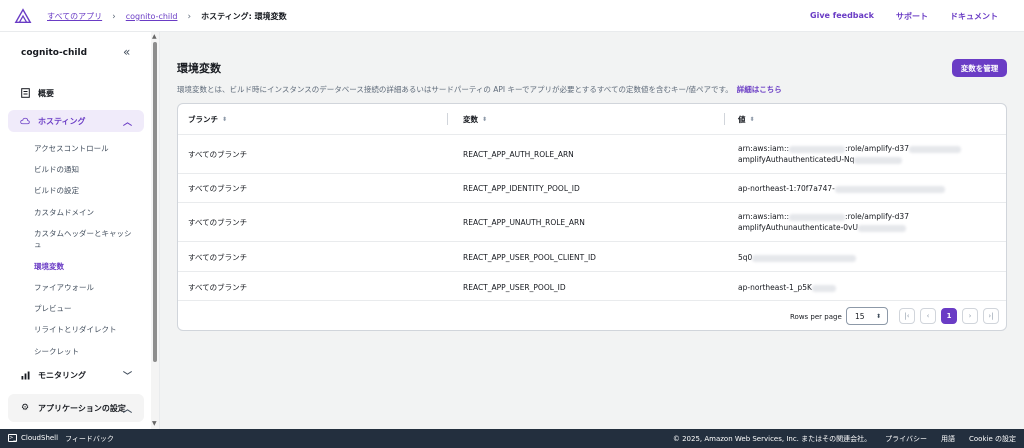  I want to click on column-header-variable: 変数 ⬍, so click(475, 119).